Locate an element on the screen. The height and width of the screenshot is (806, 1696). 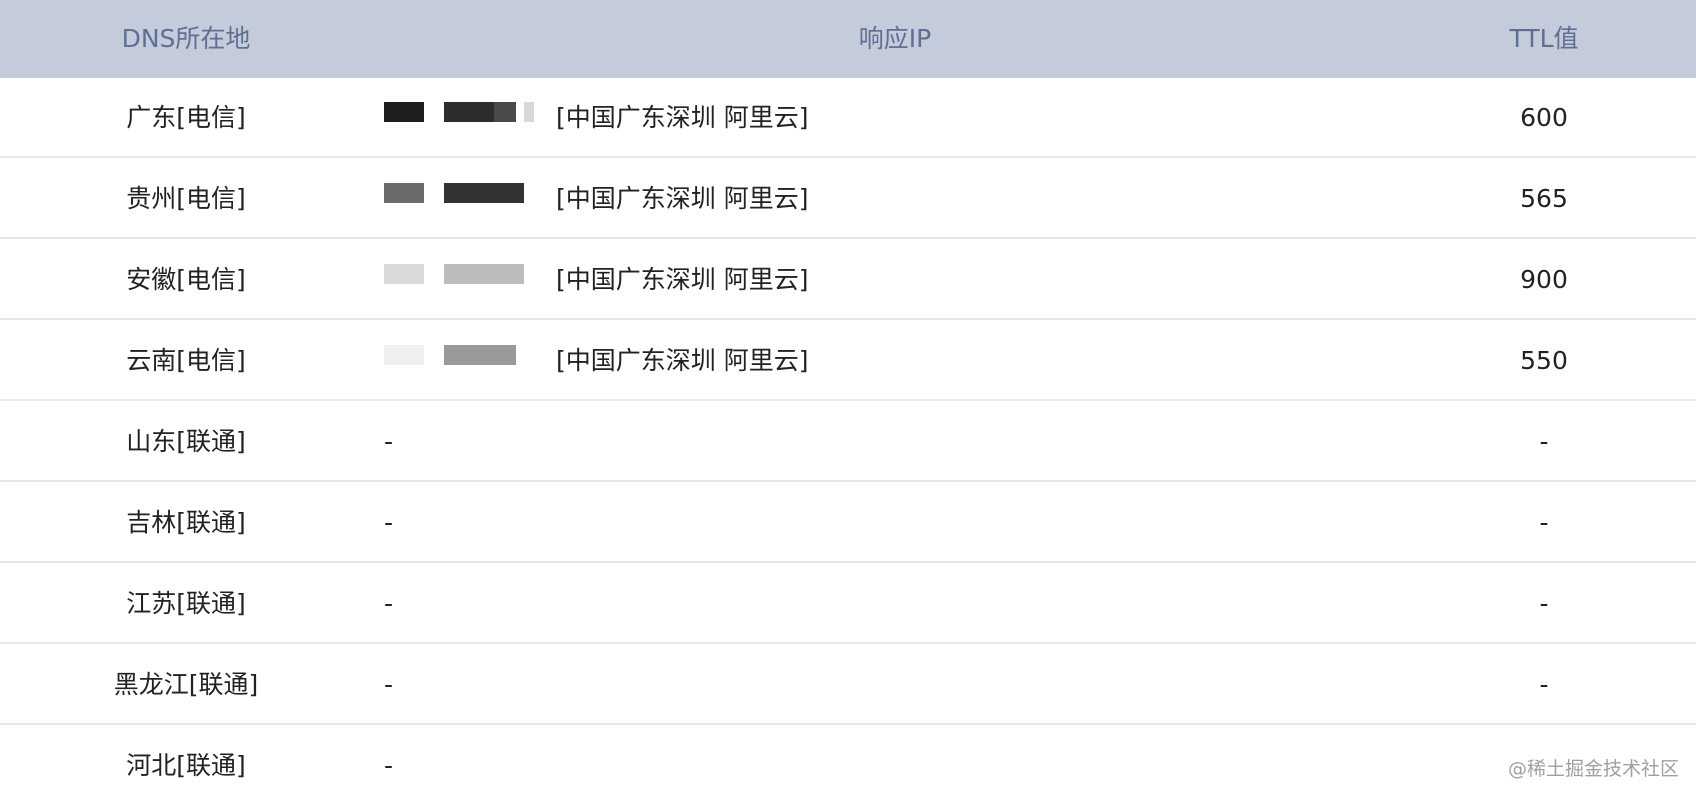
column-header-dns-location: DNS所在地 is located at coordinates (186, 39).